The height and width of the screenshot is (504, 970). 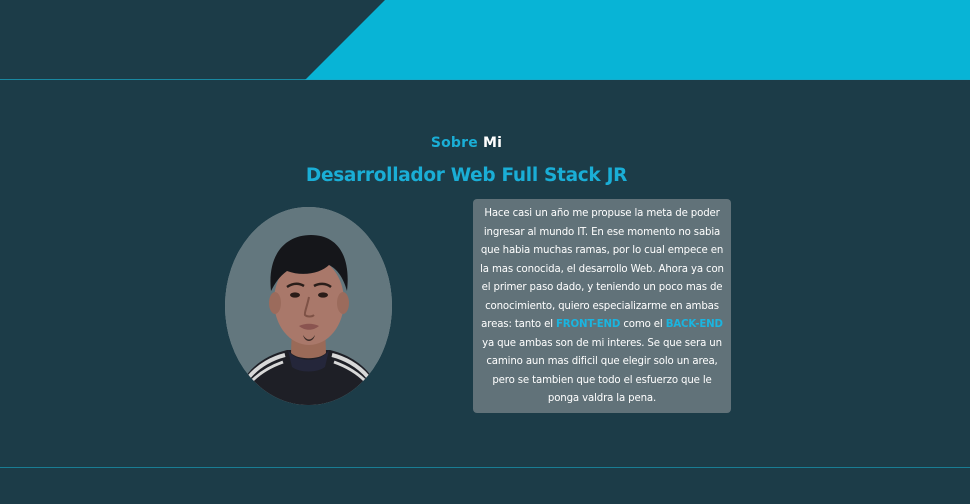 I want to click on avatar, so click(x=308, y=306).